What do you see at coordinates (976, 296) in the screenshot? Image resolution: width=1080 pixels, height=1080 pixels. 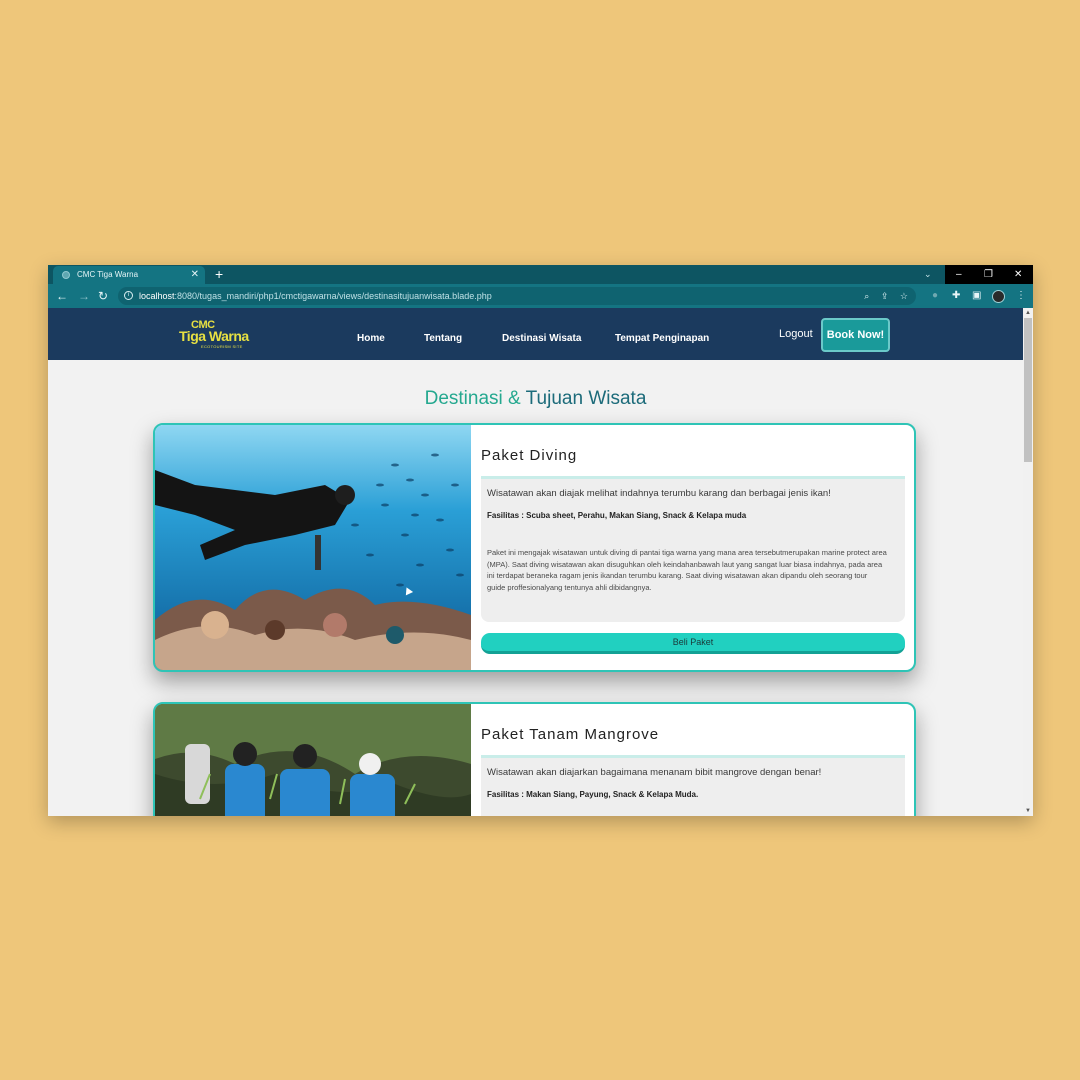 I see `sidepanel-icon: ▣` at bounding box center [976, 296].